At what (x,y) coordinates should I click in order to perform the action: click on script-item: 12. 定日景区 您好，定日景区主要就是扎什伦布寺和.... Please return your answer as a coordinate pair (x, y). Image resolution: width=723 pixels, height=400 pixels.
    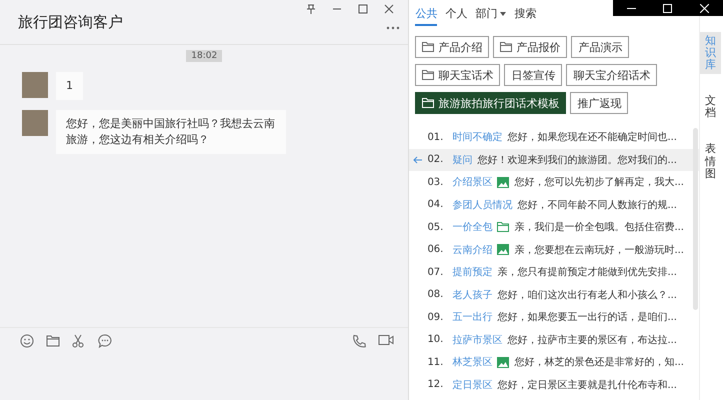
    Looking at the image, I should click on (554, 385).